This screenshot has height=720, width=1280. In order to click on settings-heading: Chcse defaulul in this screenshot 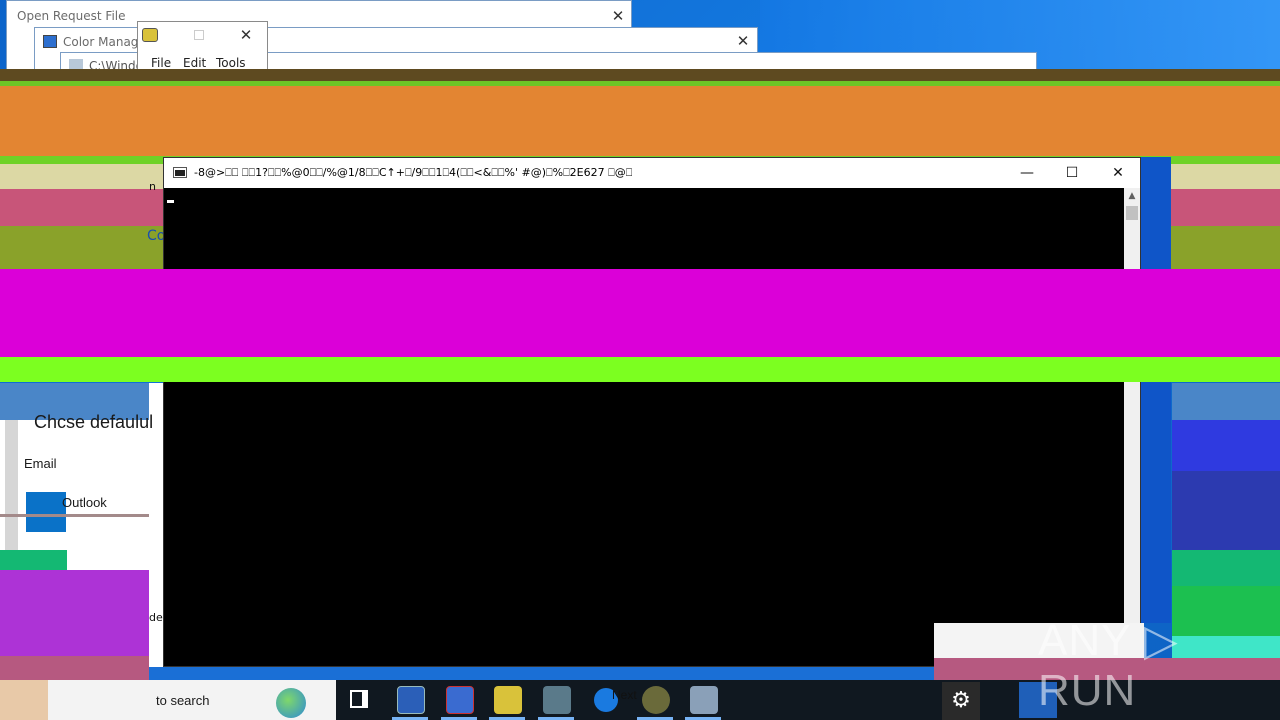, I will do `click(94, 422)`.